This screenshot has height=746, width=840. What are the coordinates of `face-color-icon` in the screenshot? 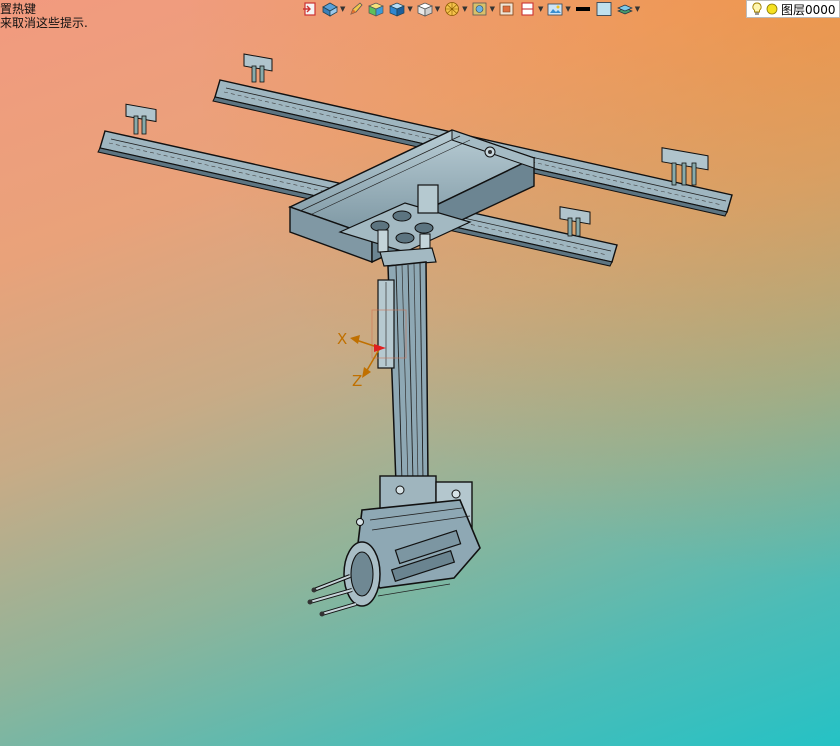 It's located at (604, 8).